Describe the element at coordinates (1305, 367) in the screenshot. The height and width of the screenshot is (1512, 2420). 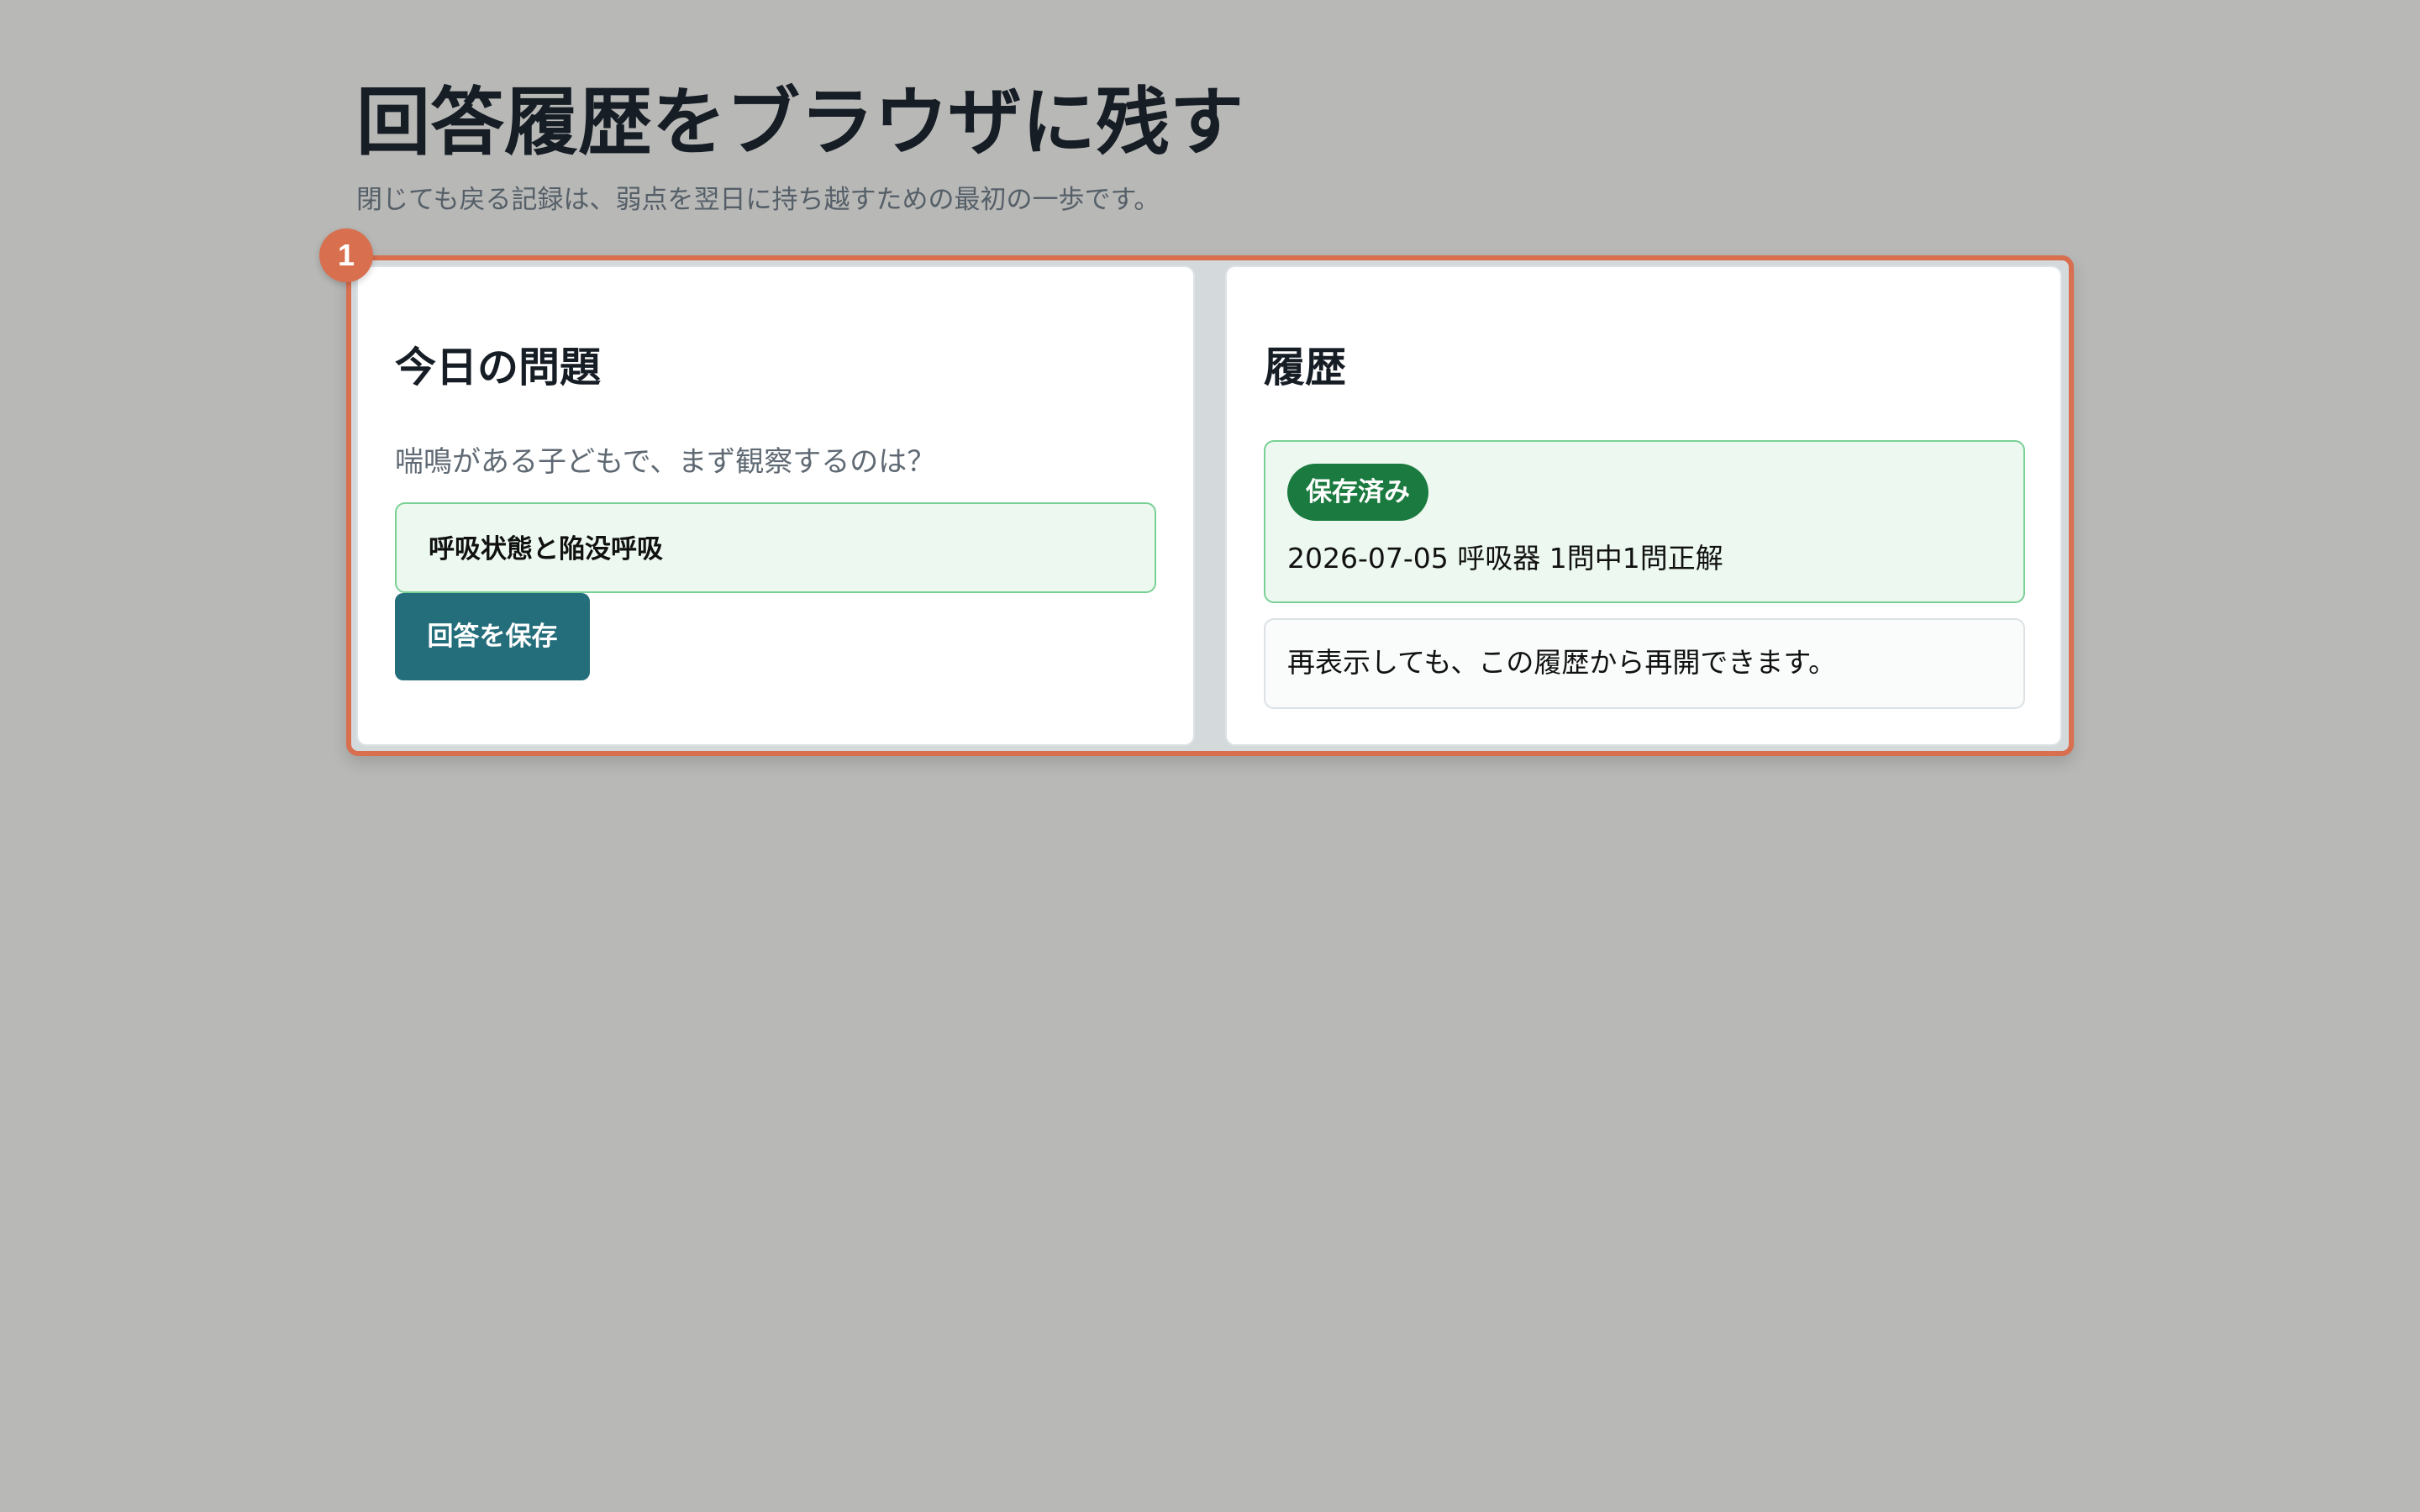
I see `history-heading: 履歴` at that location.